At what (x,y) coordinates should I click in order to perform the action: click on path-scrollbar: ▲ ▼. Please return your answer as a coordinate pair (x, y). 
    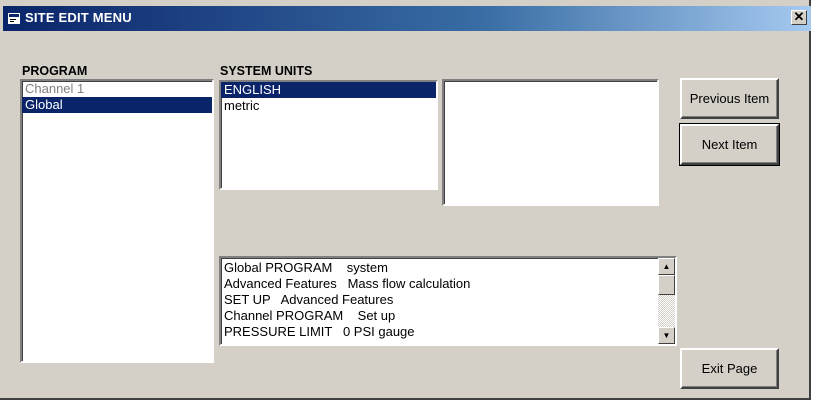
    Looking at the image, I should click on (666, 301).